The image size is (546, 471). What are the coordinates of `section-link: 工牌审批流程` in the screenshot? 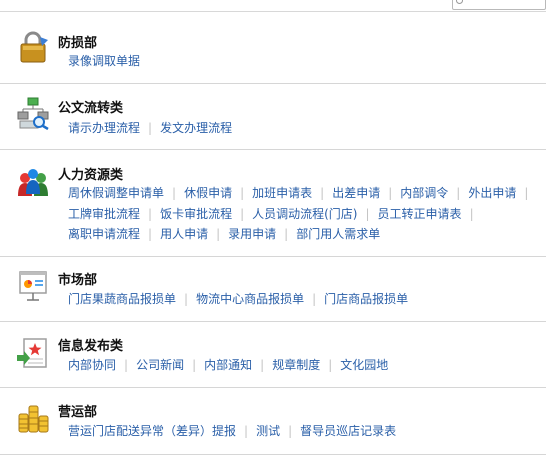 It's located at (104, 214).